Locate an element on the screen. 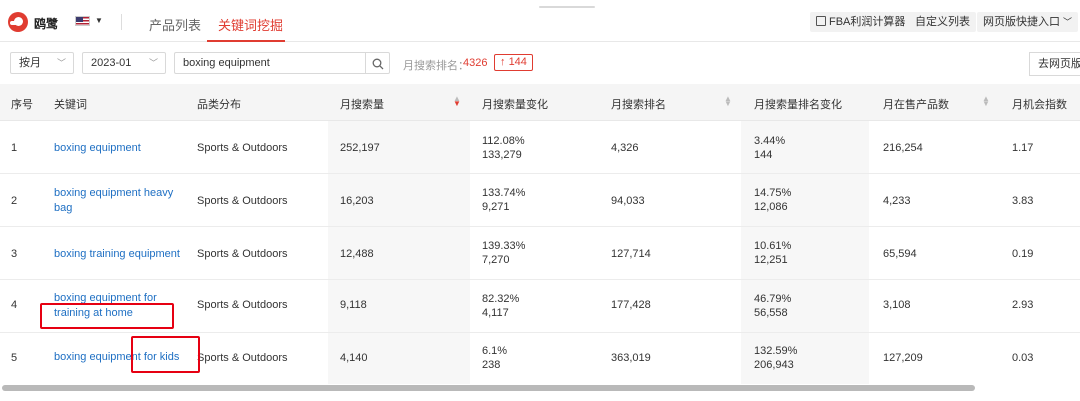 The image size is (1080, 401). col-header-no: 序号 is located at coordinates (22, 105).